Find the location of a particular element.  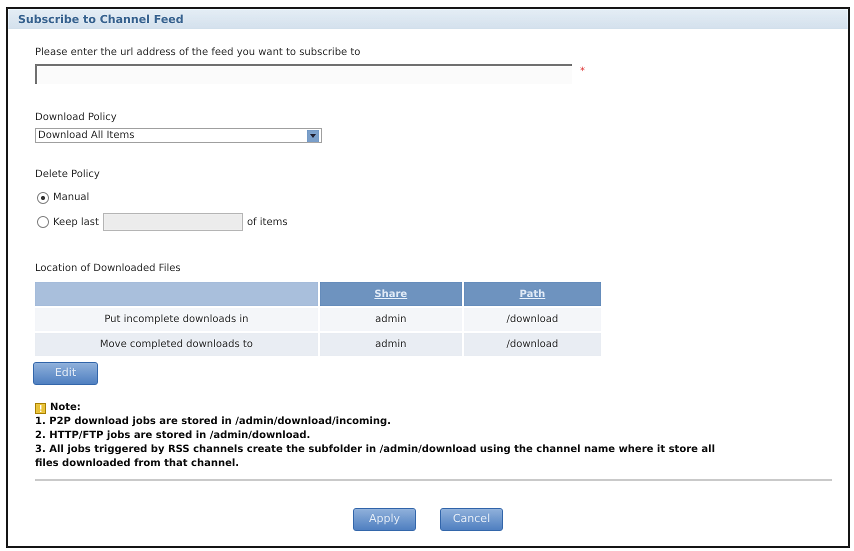

field-label: Please enter the url address of the feed you want to subscribe to is located at coordinates (198, 53).